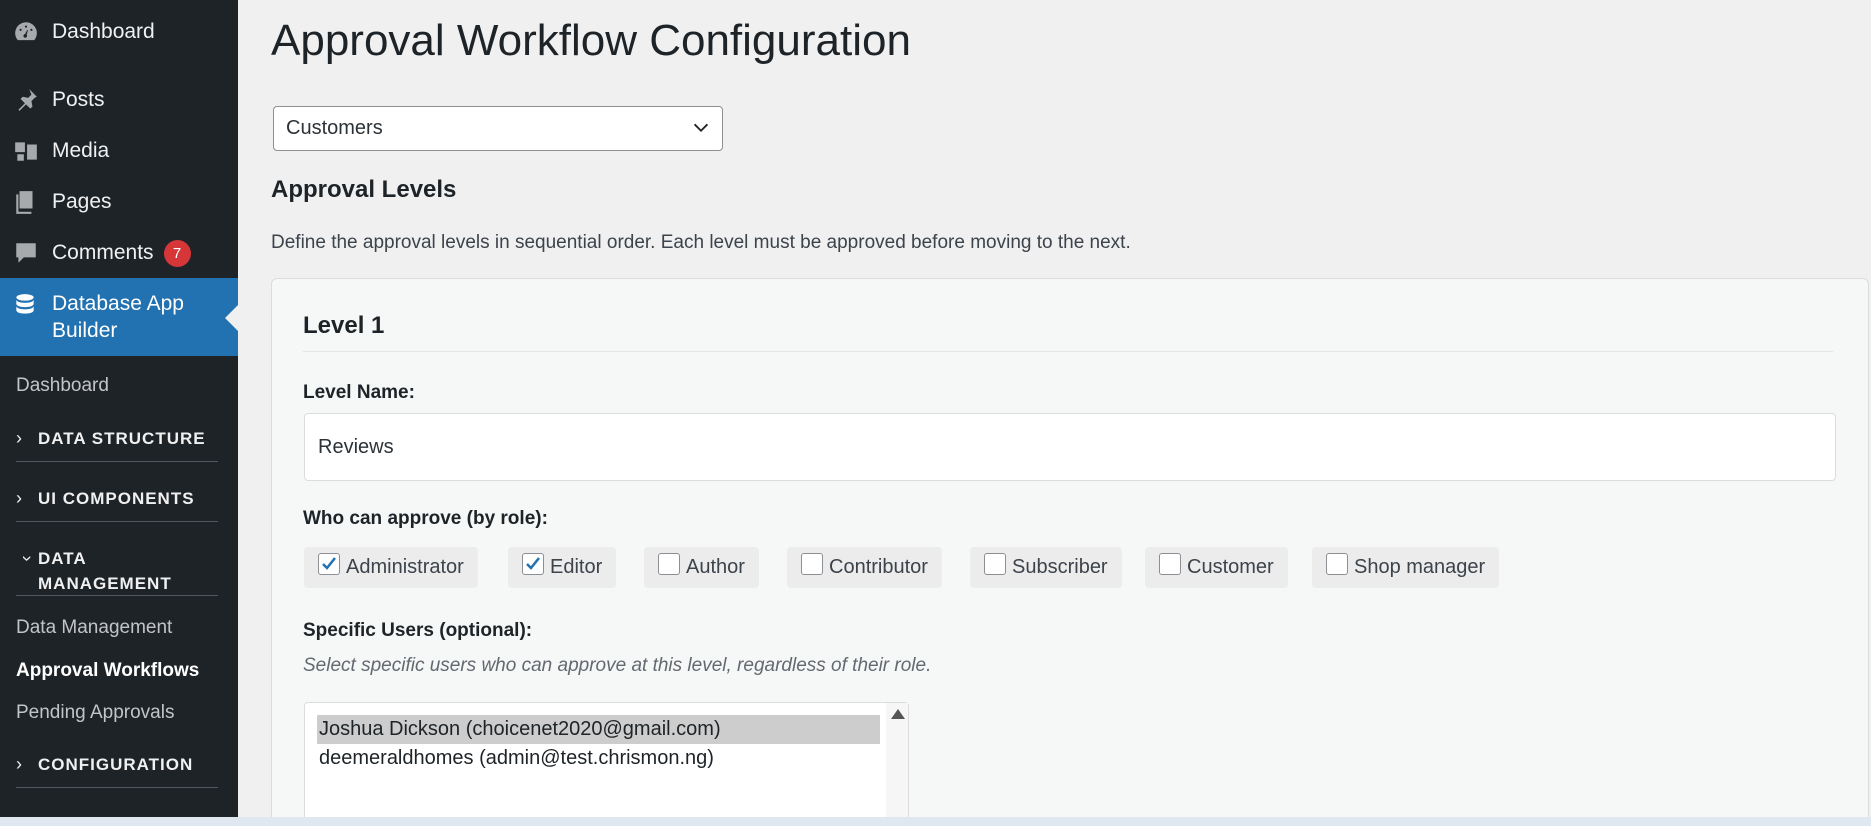  What do you see at coordinates (78, 99) in the screenshot?
I see `menu-item-label: Posts` at bounding box center [78, 99].